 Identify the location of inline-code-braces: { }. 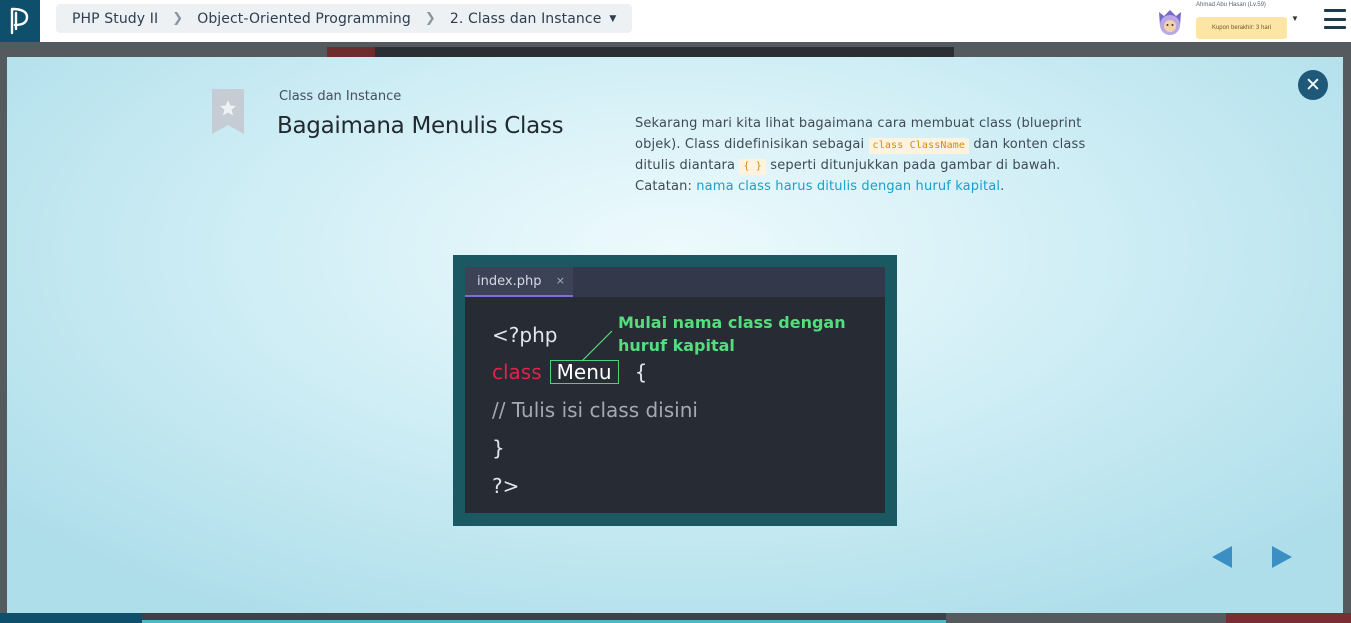
(752, 167).